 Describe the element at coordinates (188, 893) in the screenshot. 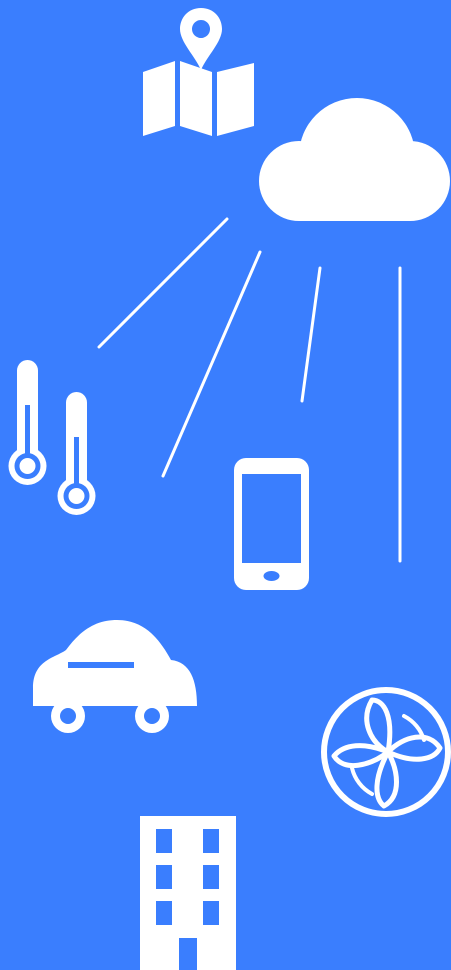

I see `building-icon` at that location.